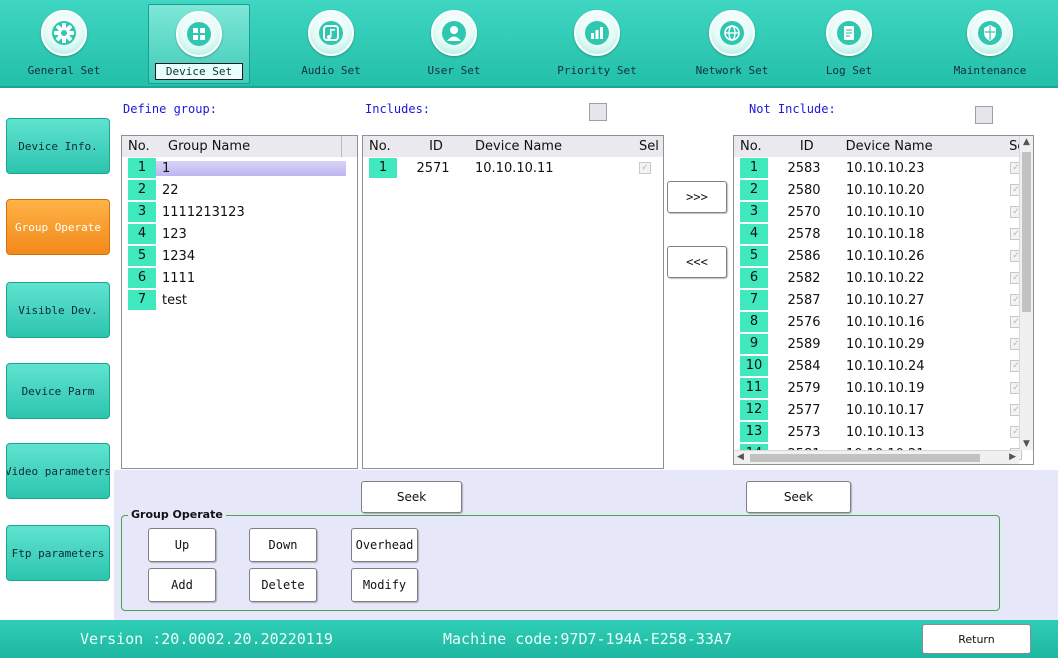 The height and width of the screenshot is (658, 1058). I want to click on table-row: 10 2584 10.10.10.24 ✓, so click(883, 366).